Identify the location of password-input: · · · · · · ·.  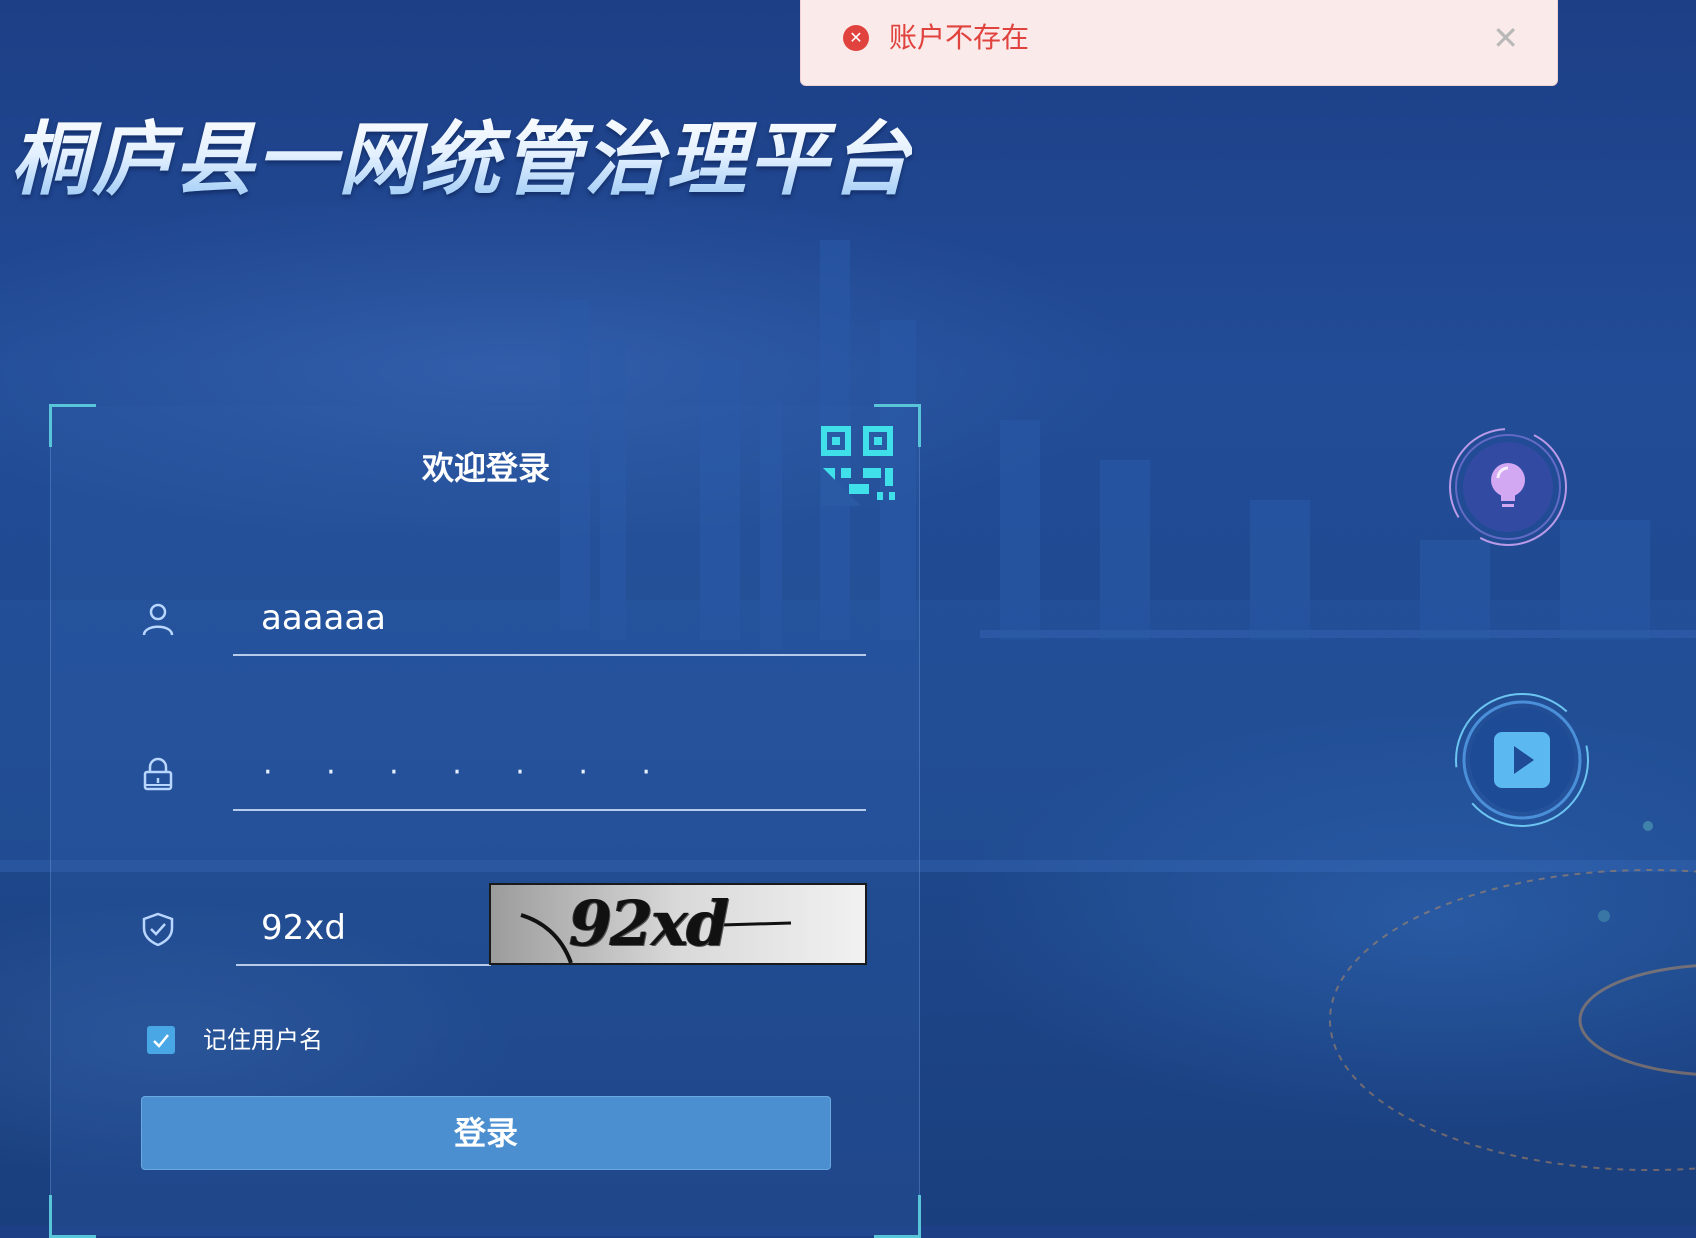
(468, 773).